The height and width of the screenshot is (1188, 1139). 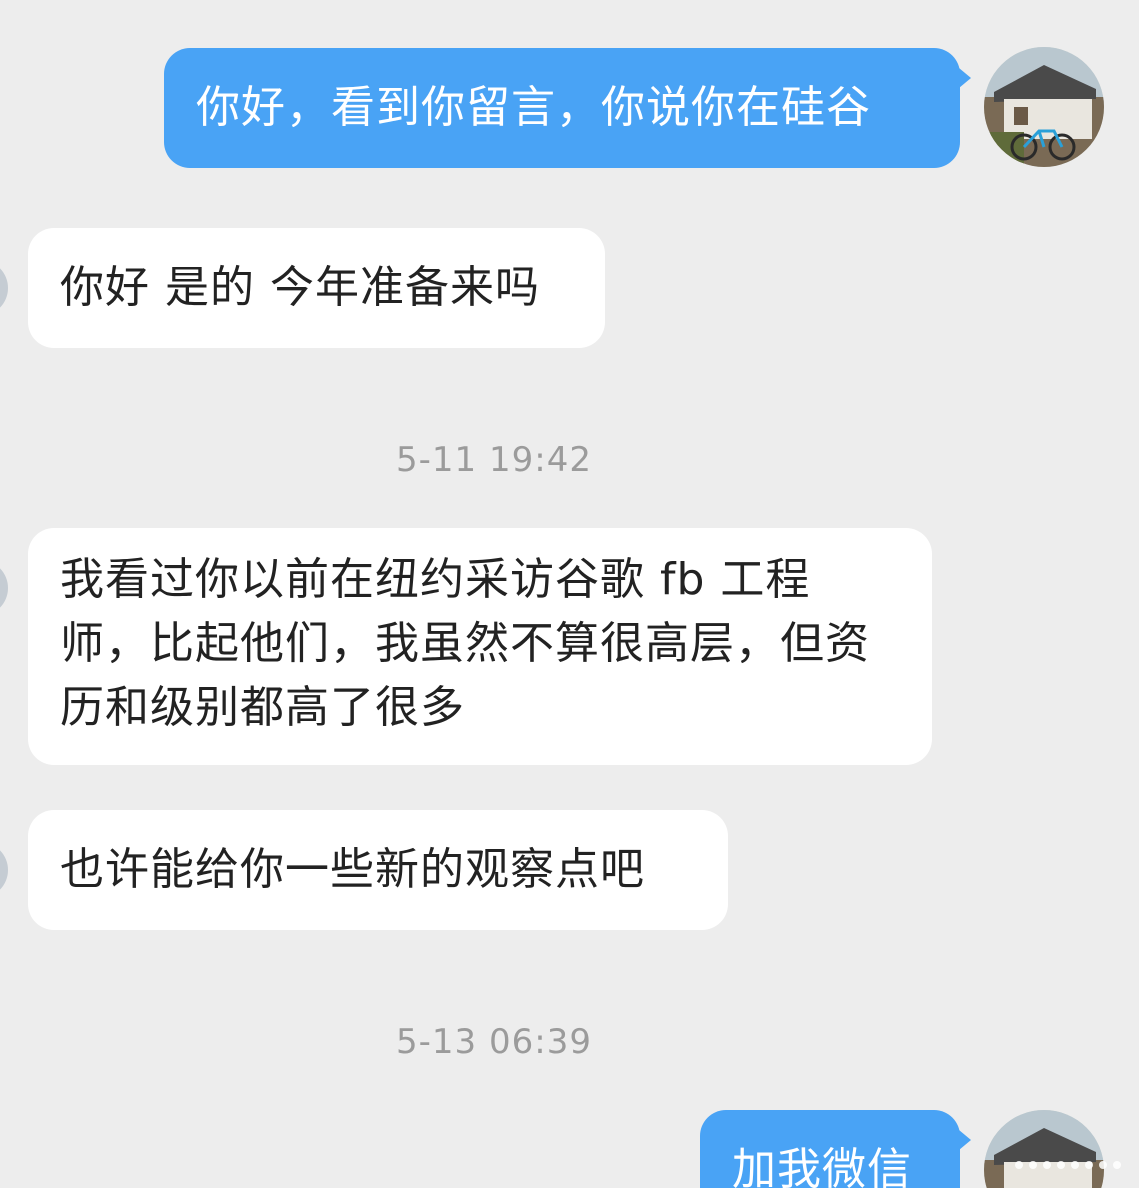 What do you see at coordinates (378, 870) in the screenshot?
I see `incoming-message-bubble: 也许能给你一些新的观察点吧` at bounding box center [378, 870].